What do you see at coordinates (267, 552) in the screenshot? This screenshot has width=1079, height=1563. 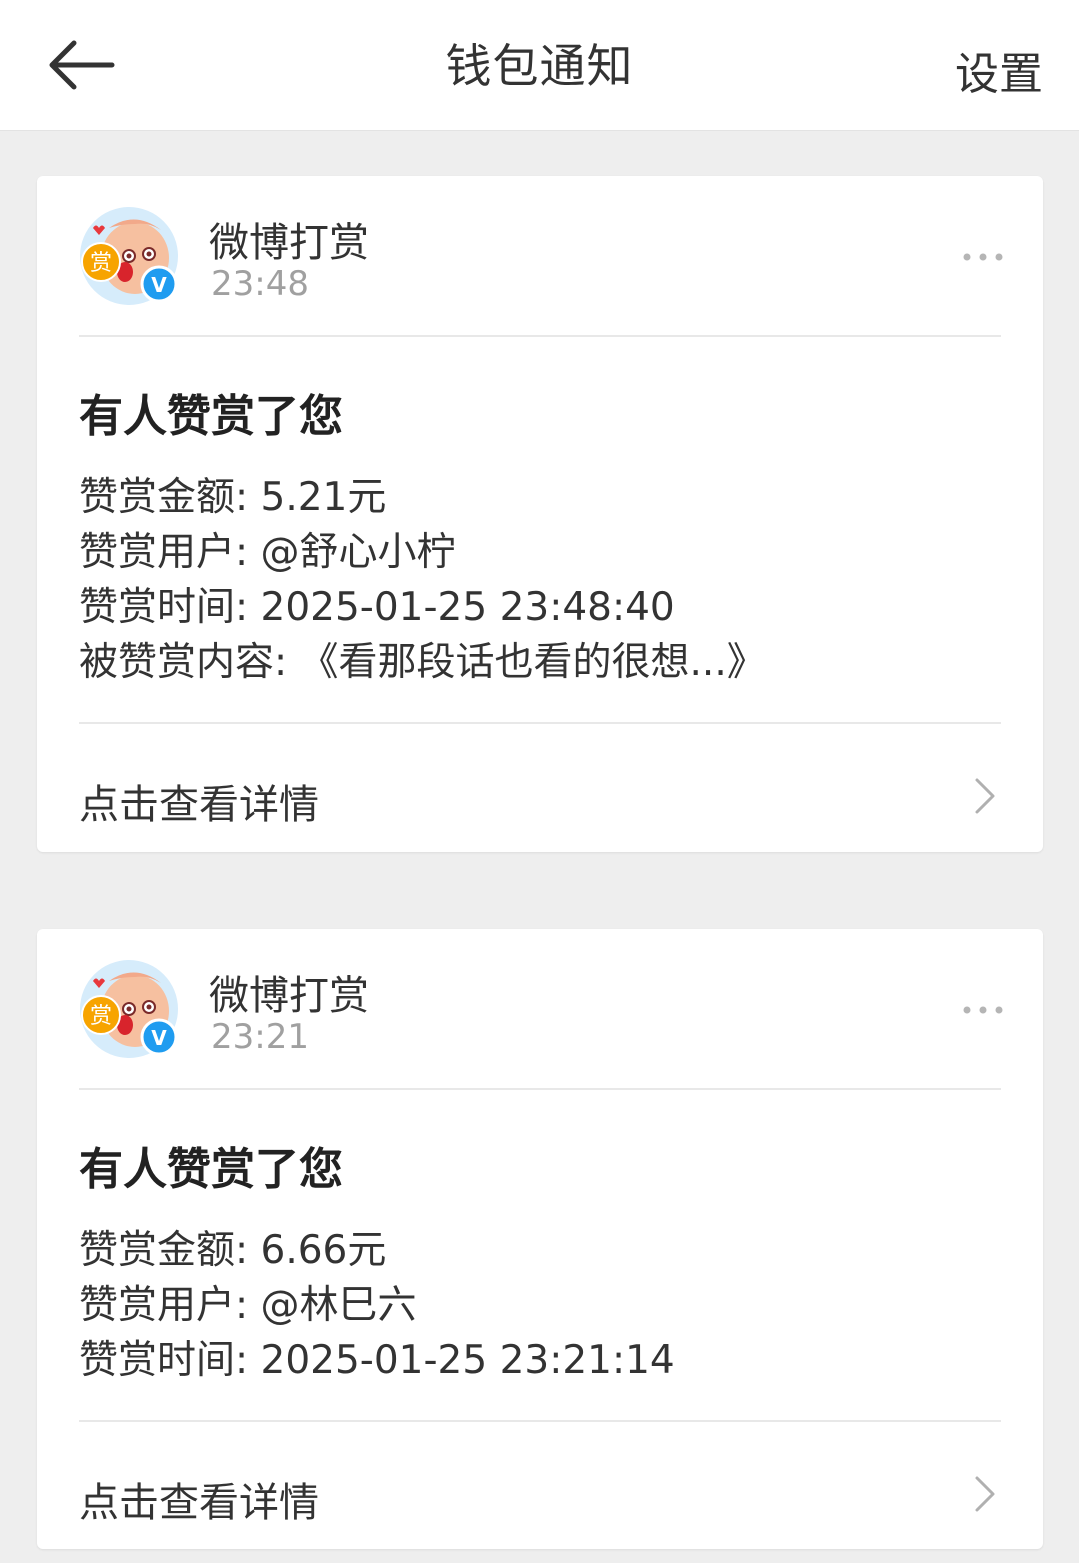 I see `reward-user: 赞赏用户: @舒心小柠` at bounding box center [267, 552].